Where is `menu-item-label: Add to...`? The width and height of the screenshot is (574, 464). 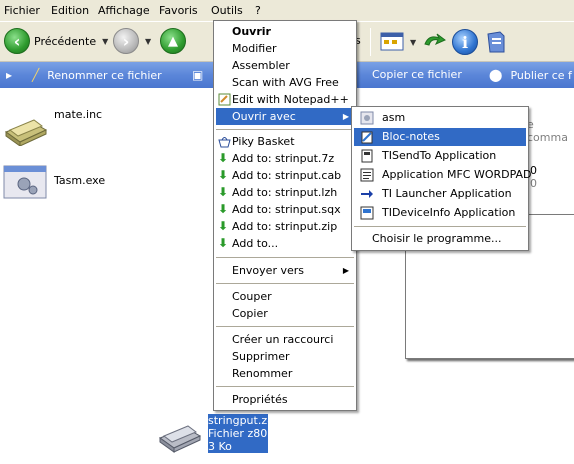 menu-item-label: Add to... is located at coordinates (255, 243).